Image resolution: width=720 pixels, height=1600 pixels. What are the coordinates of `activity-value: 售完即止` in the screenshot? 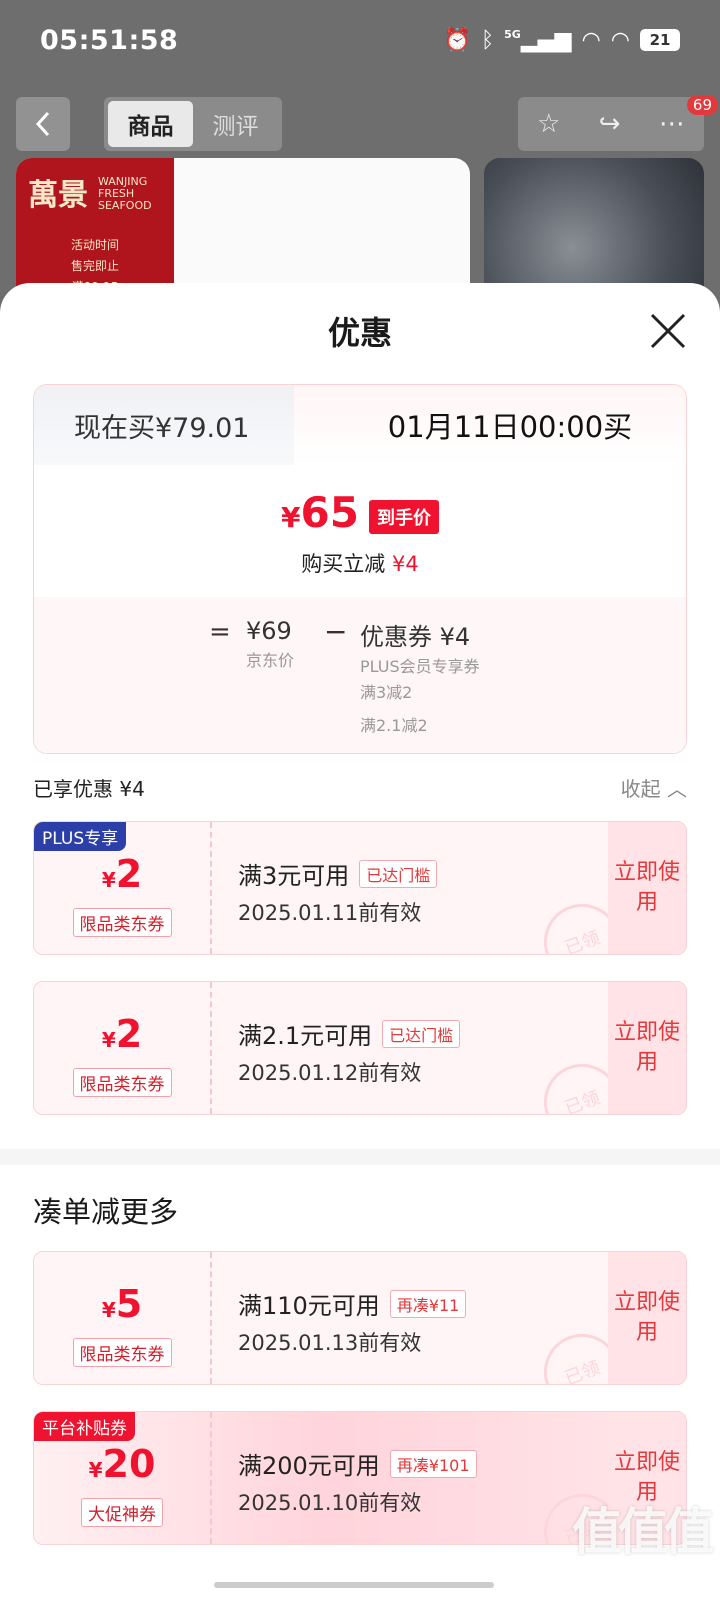 It's located at (94, 266).